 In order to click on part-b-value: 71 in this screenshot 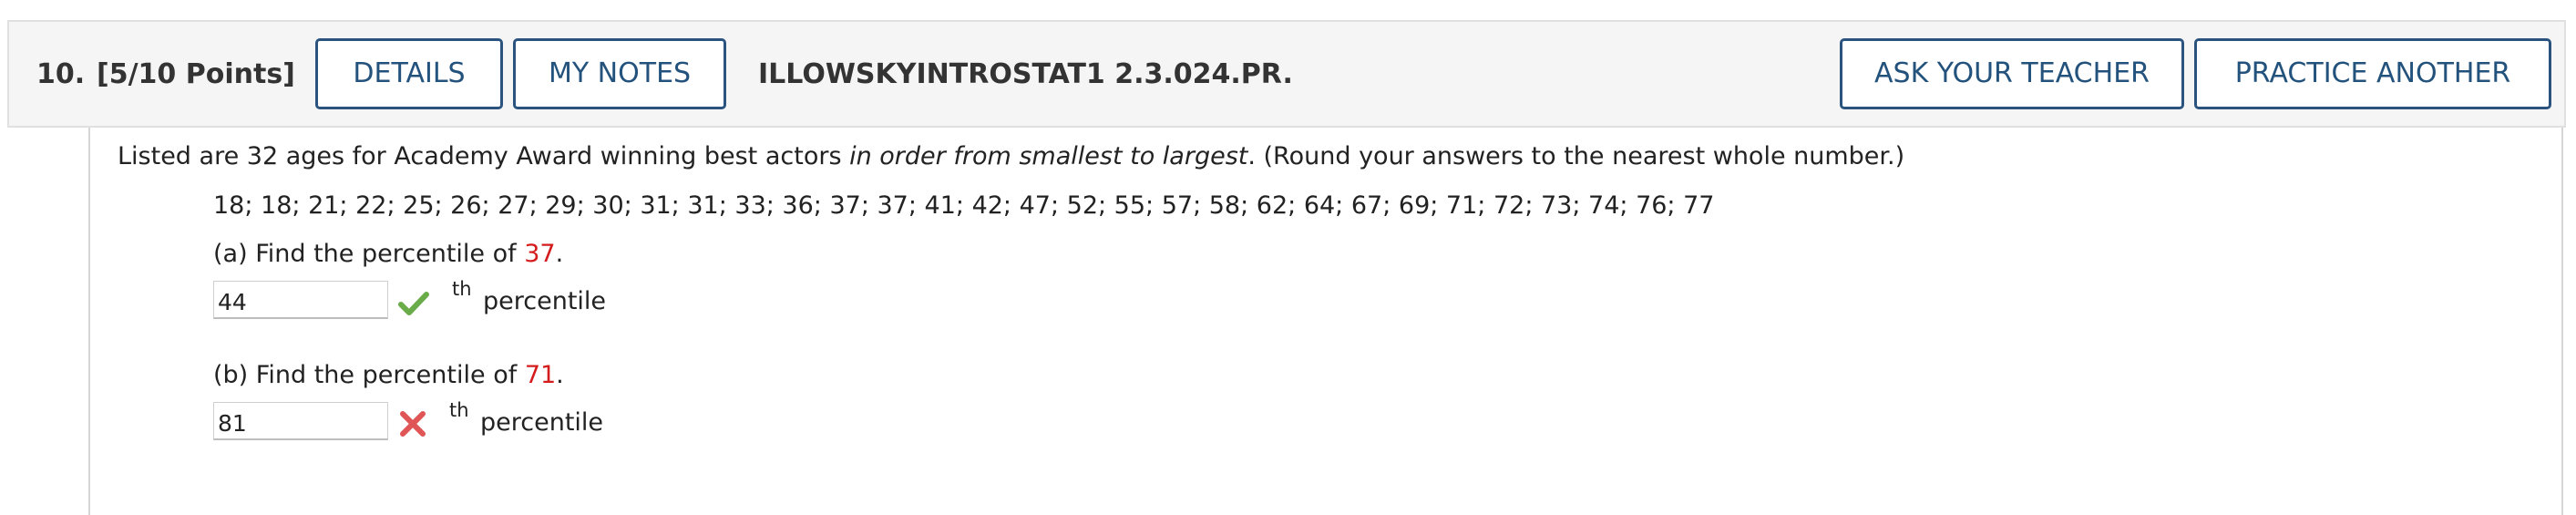, I will do `click(541, 375)`.